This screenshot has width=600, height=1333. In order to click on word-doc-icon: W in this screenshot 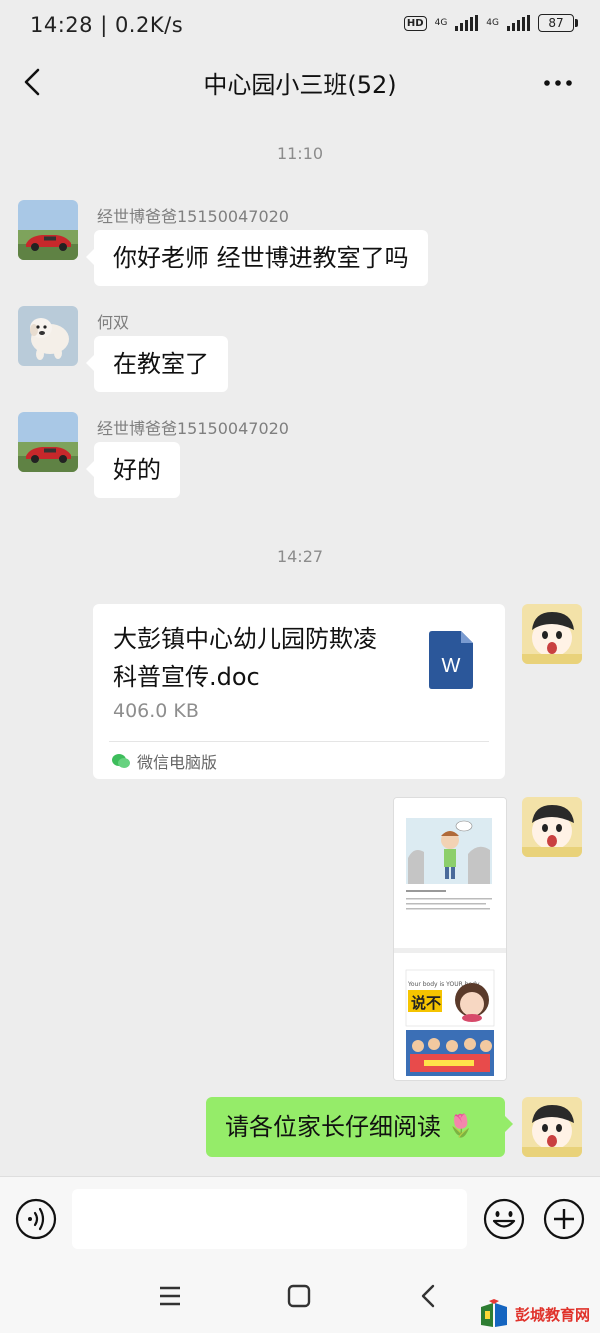, I will do `click(451, 660)`.